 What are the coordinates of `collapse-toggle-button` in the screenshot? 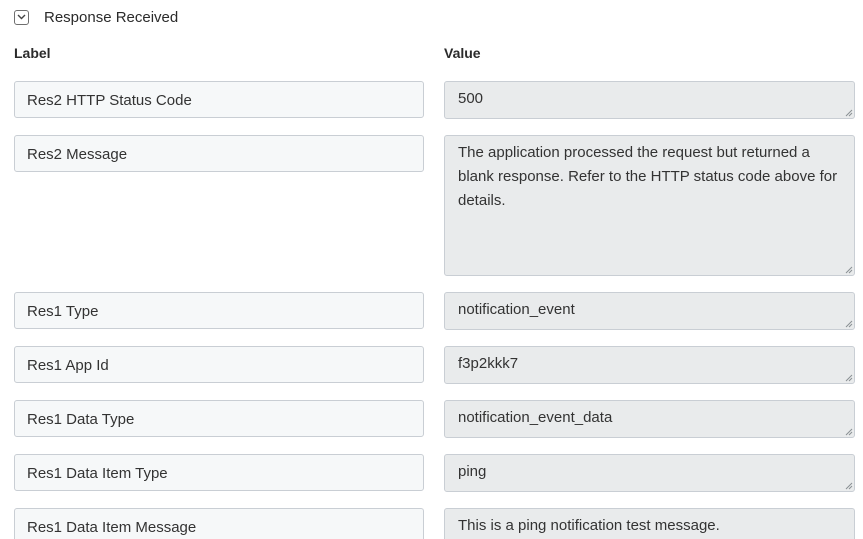 It's located at (21, 17).